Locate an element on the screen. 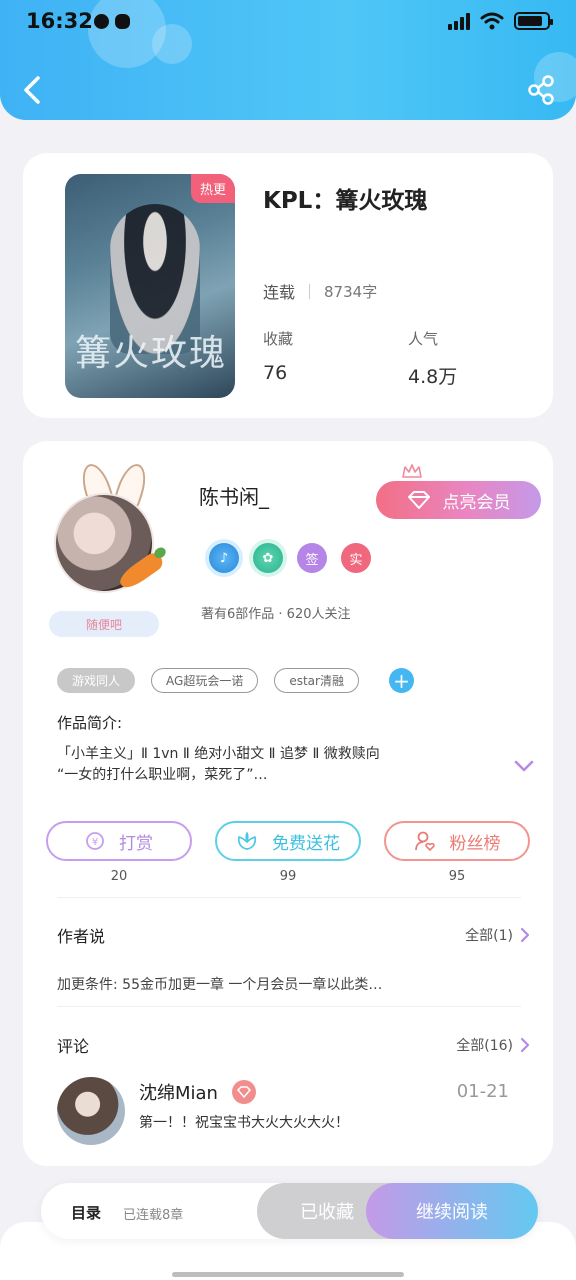  header: 16:32 is located at coordinates (288, 60).